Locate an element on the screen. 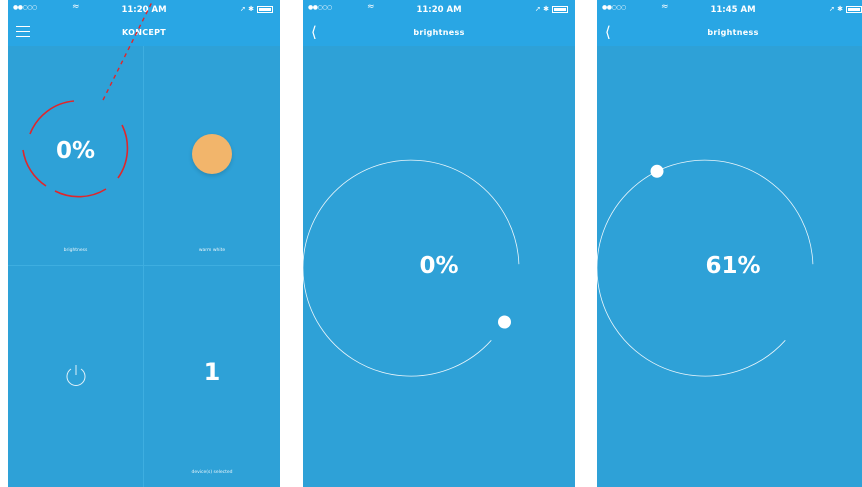 The height and width of the screenshot is (487, 862). power-icon is located at coordinates (76, 376).